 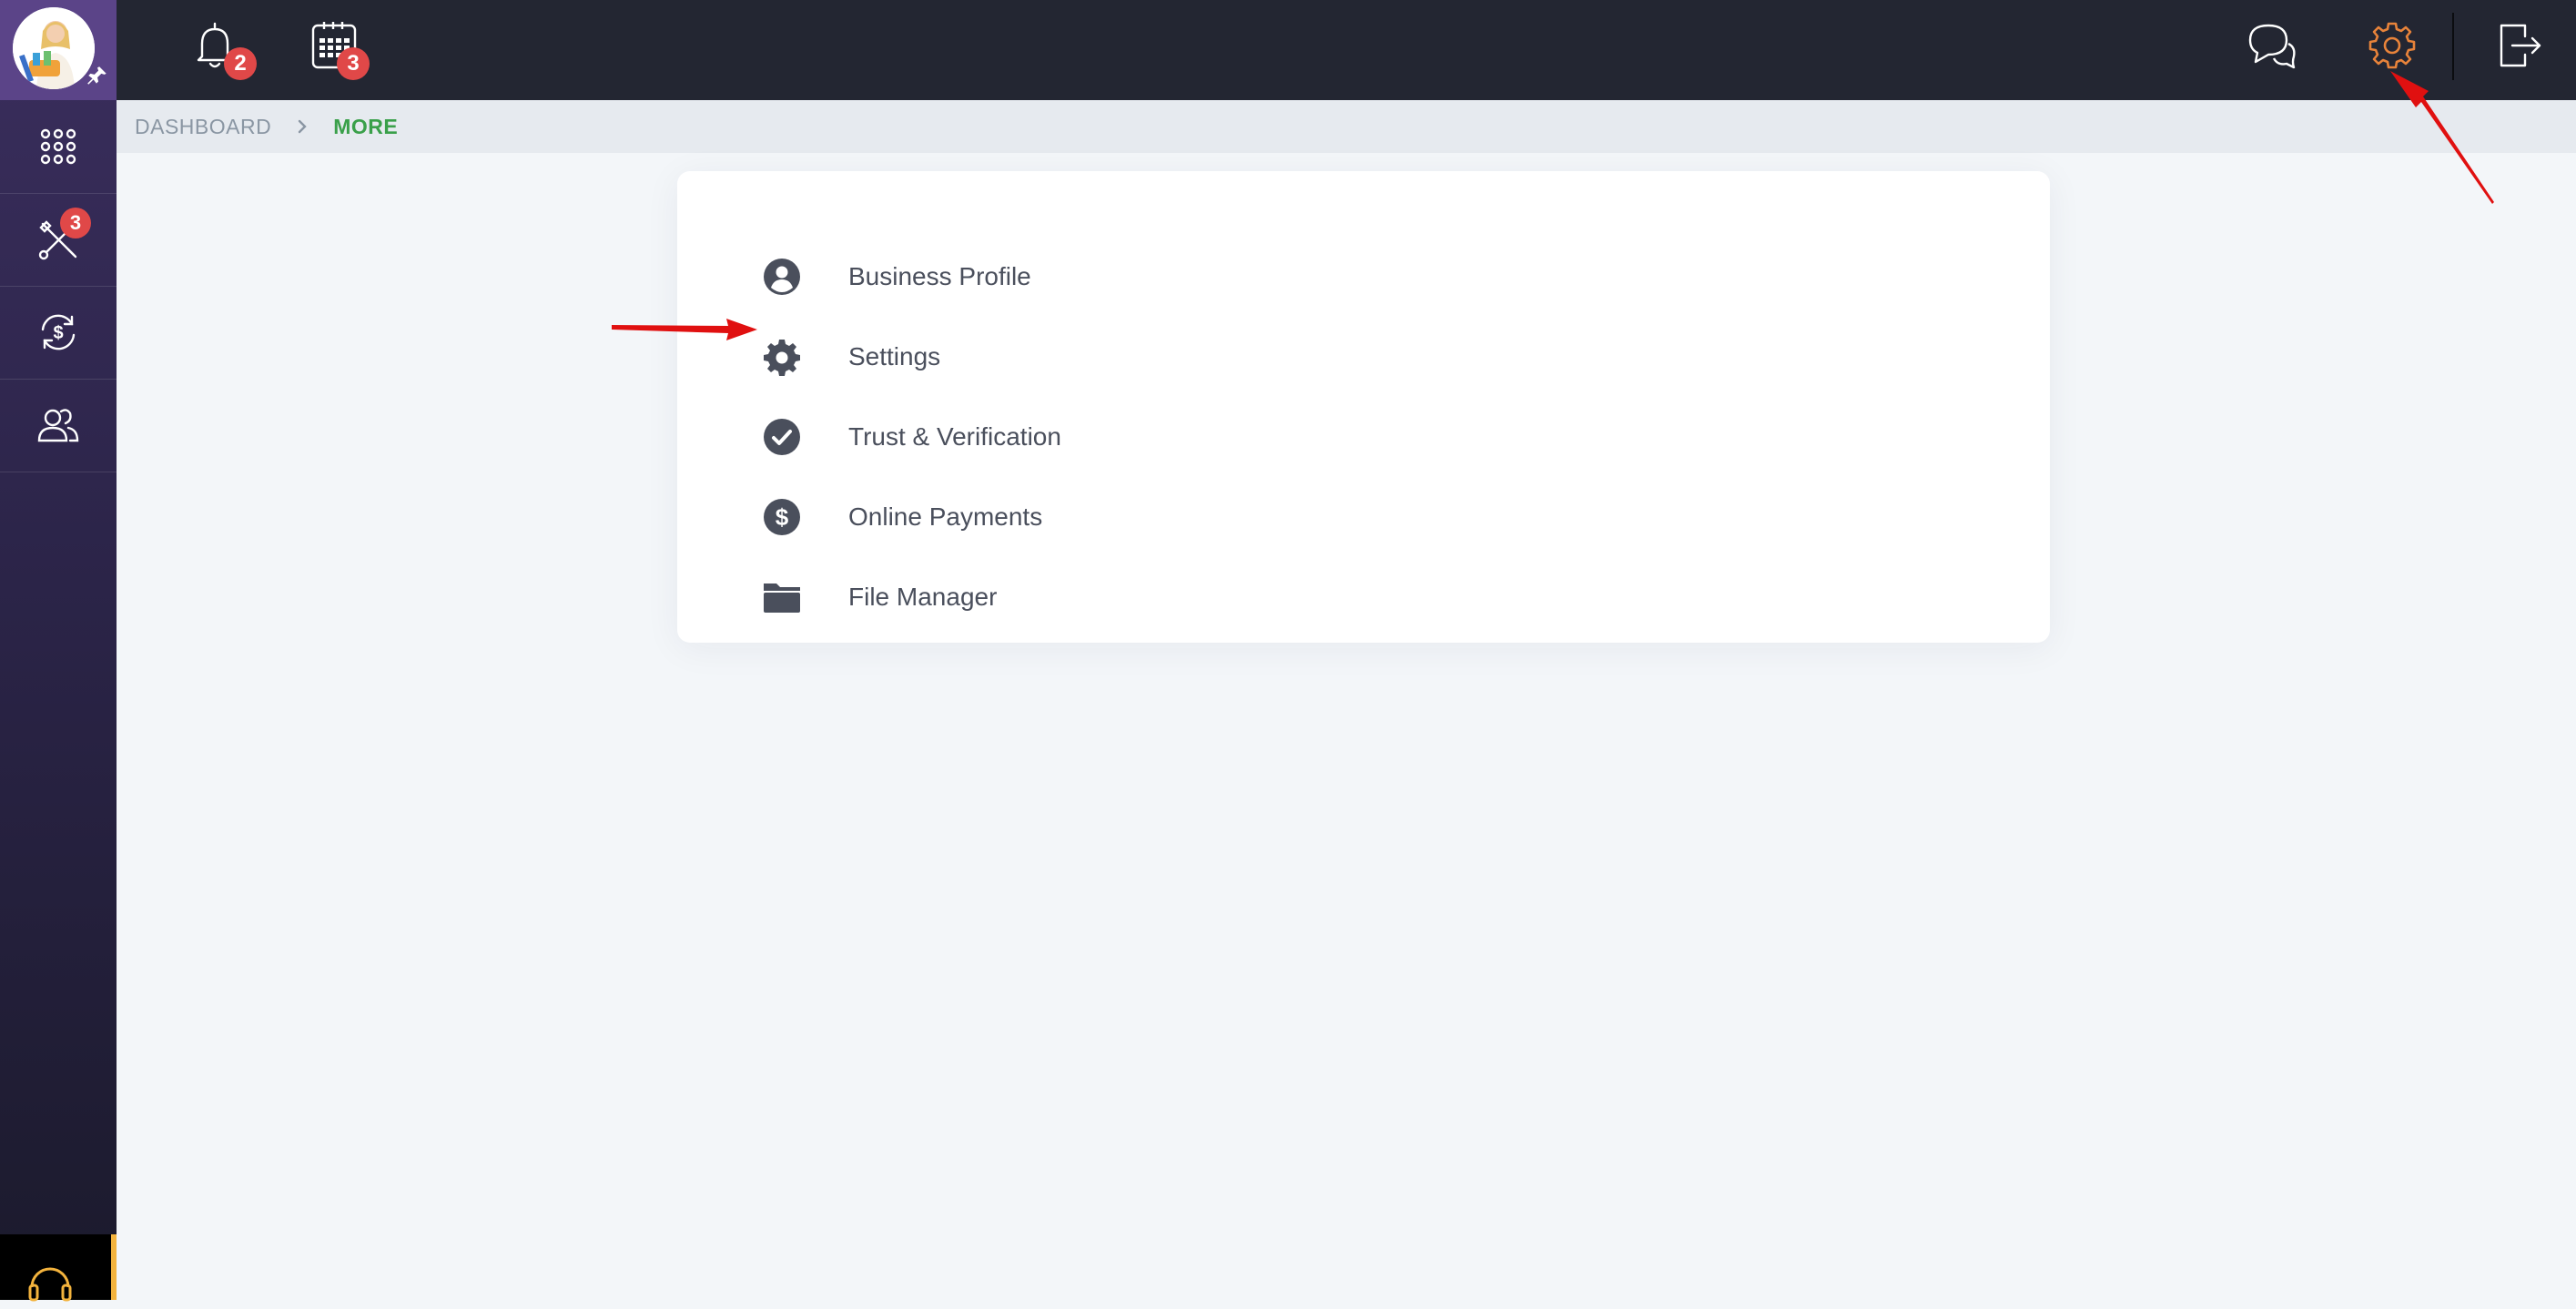 What do you see at coordinates (58, 240) in the screenshot?
I see `sidebar-item-tools: 3` at bounding box center [58, 240].